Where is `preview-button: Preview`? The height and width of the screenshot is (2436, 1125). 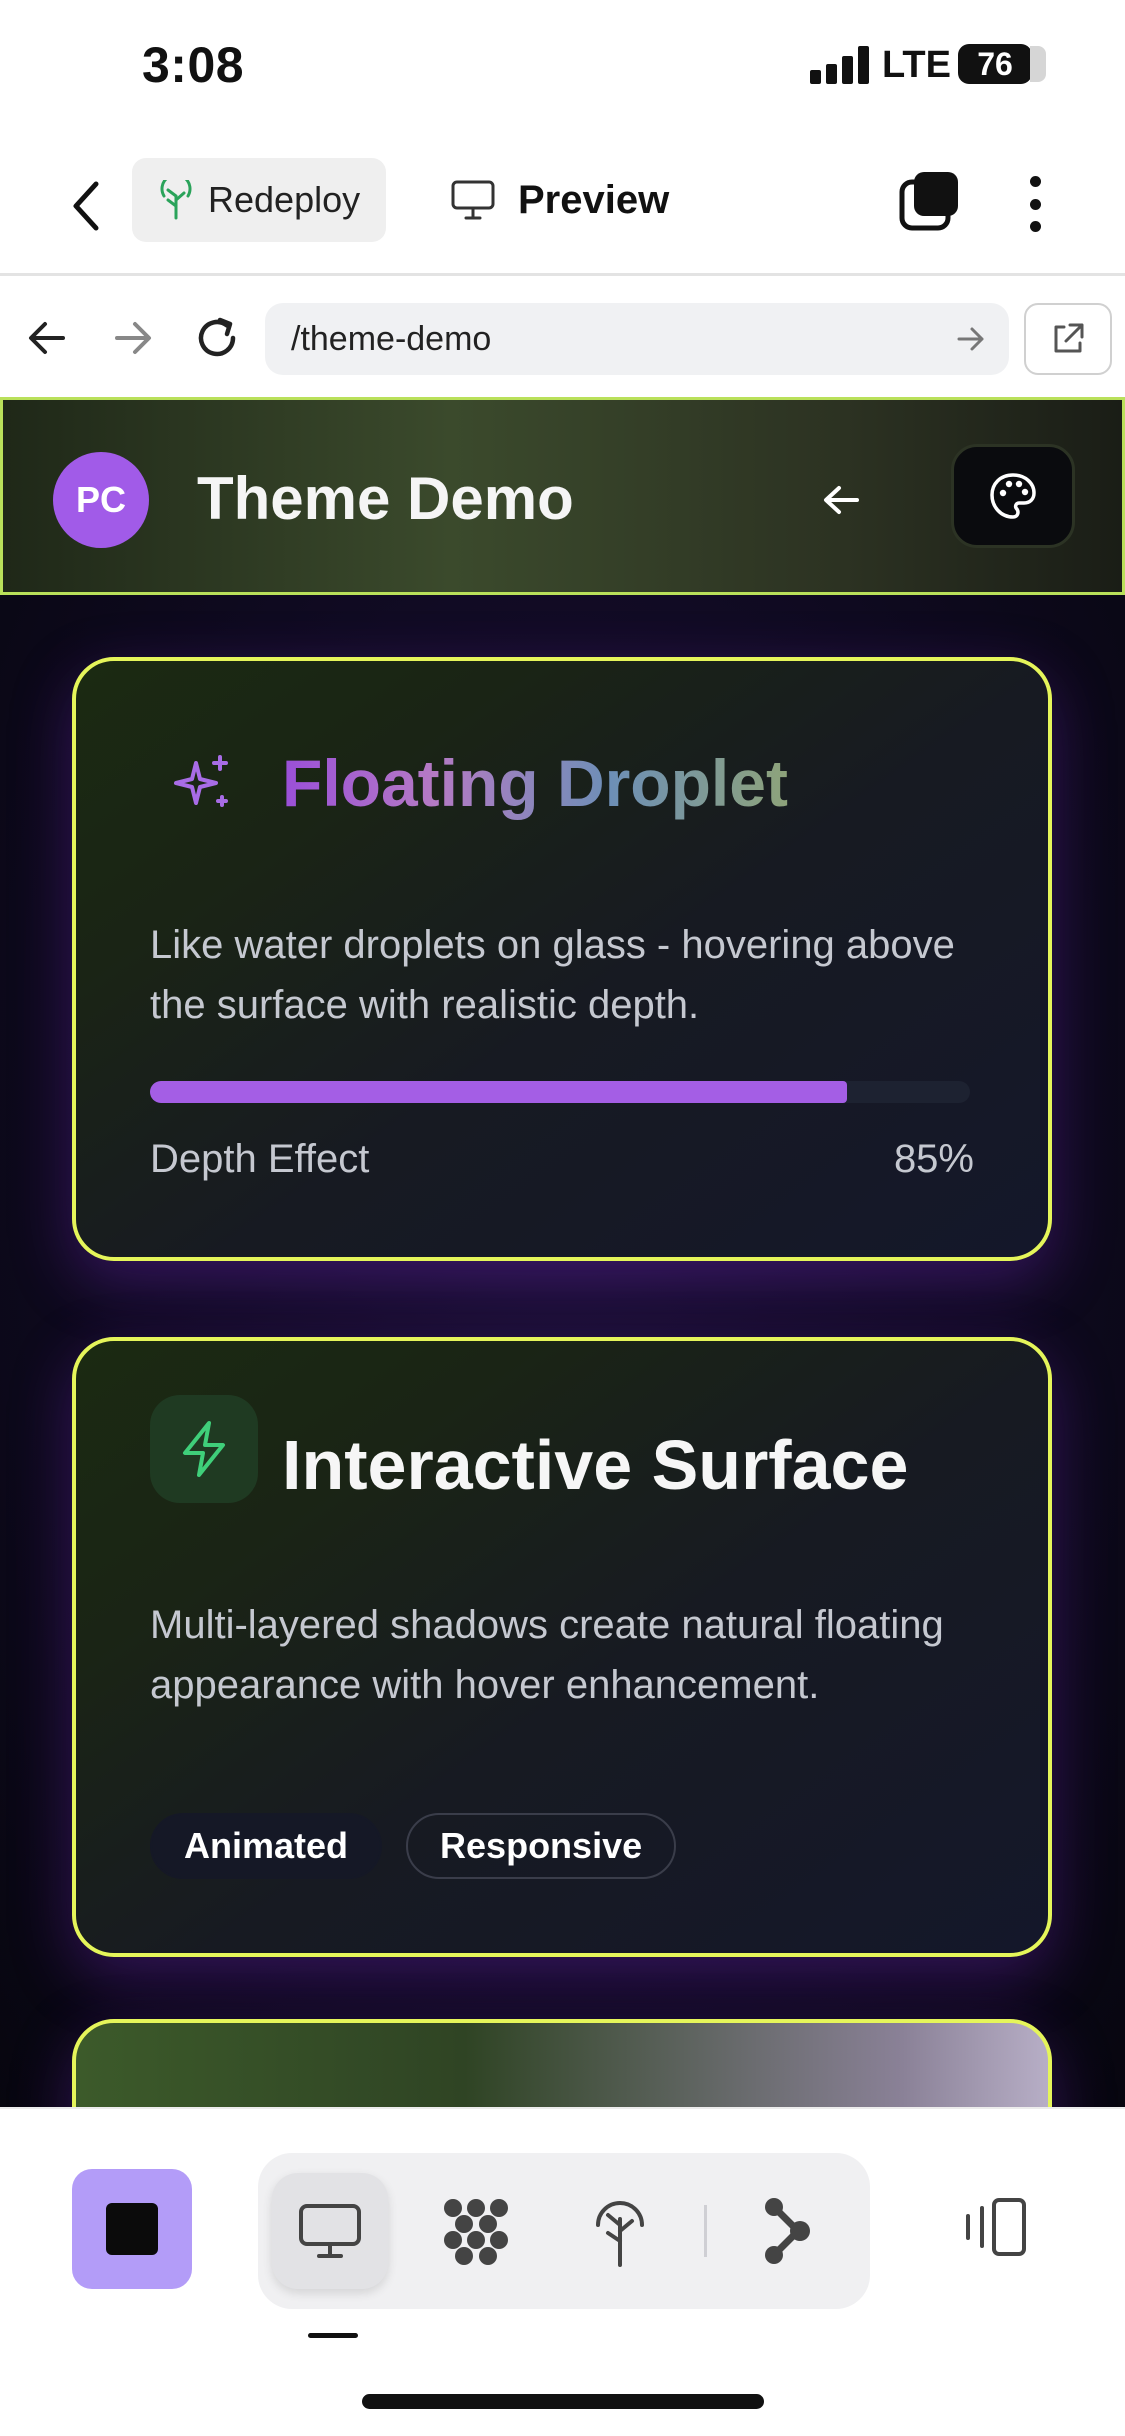
preview-button: Preview is located at coordinates (559, 200).